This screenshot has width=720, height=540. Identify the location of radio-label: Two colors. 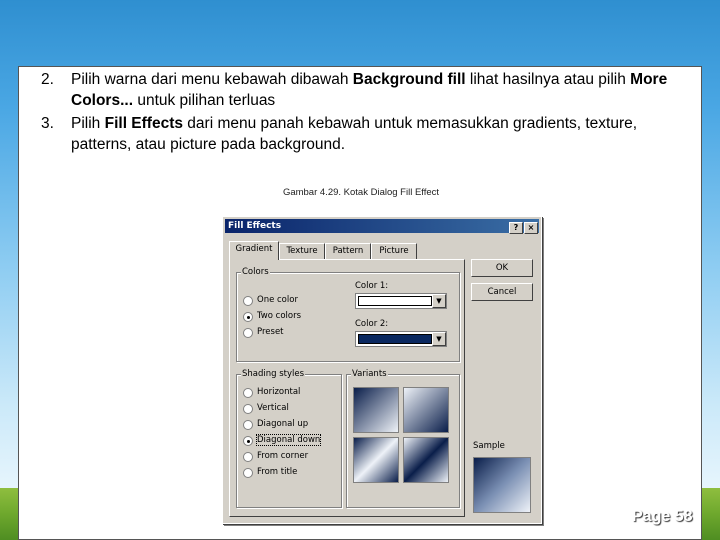
(279, 316).